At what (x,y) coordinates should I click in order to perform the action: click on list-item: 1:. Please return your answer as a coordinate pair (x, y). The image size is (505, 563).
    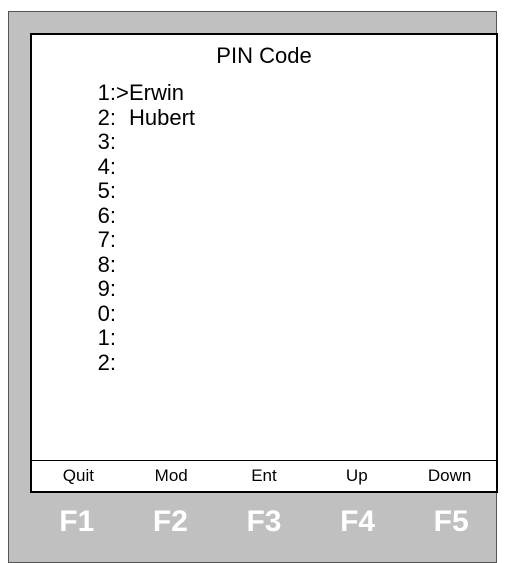
    Looking at the image, I should click on (139, 338).